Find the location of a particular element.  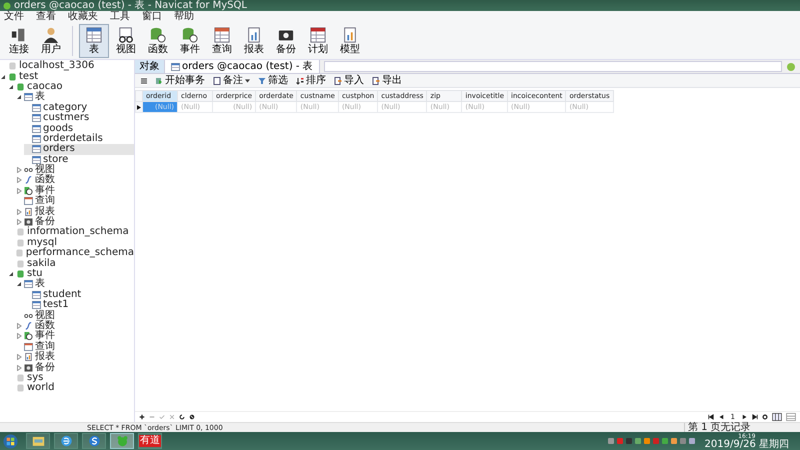

first-page-icon is located at coordinates (711, 417).